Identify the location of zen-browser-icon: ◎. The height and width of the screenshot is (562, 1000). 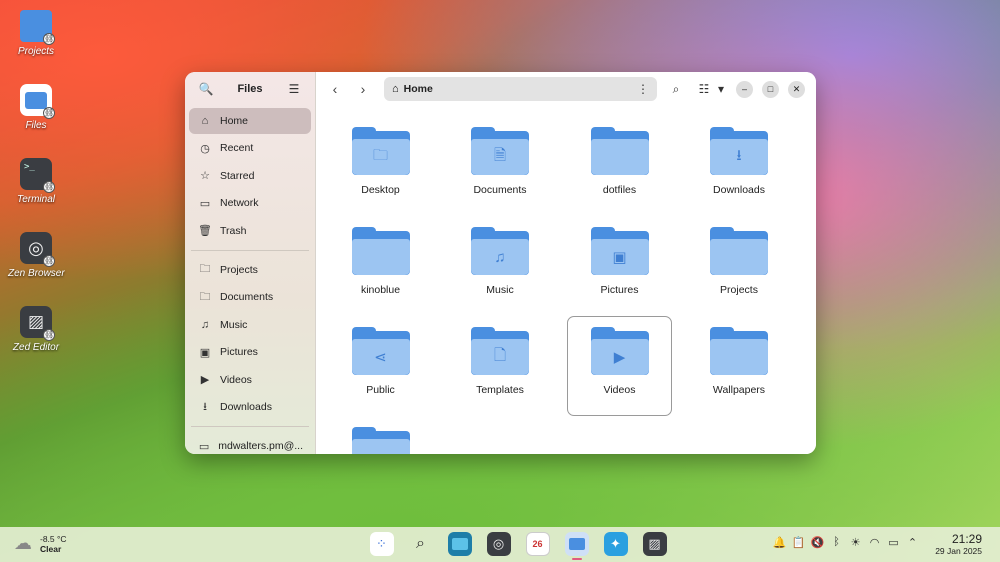
(498, 544).